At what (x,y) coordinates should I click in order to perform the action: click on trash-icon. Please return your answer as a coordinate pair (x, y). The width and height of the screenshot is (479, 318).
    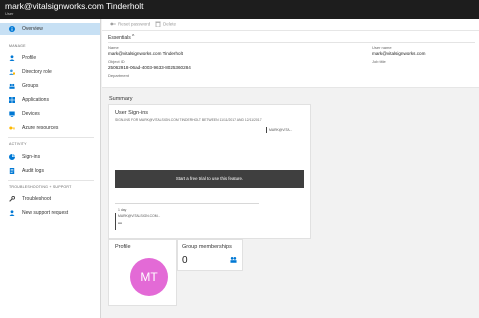
    Looking at the image, I should click on (158, 24).